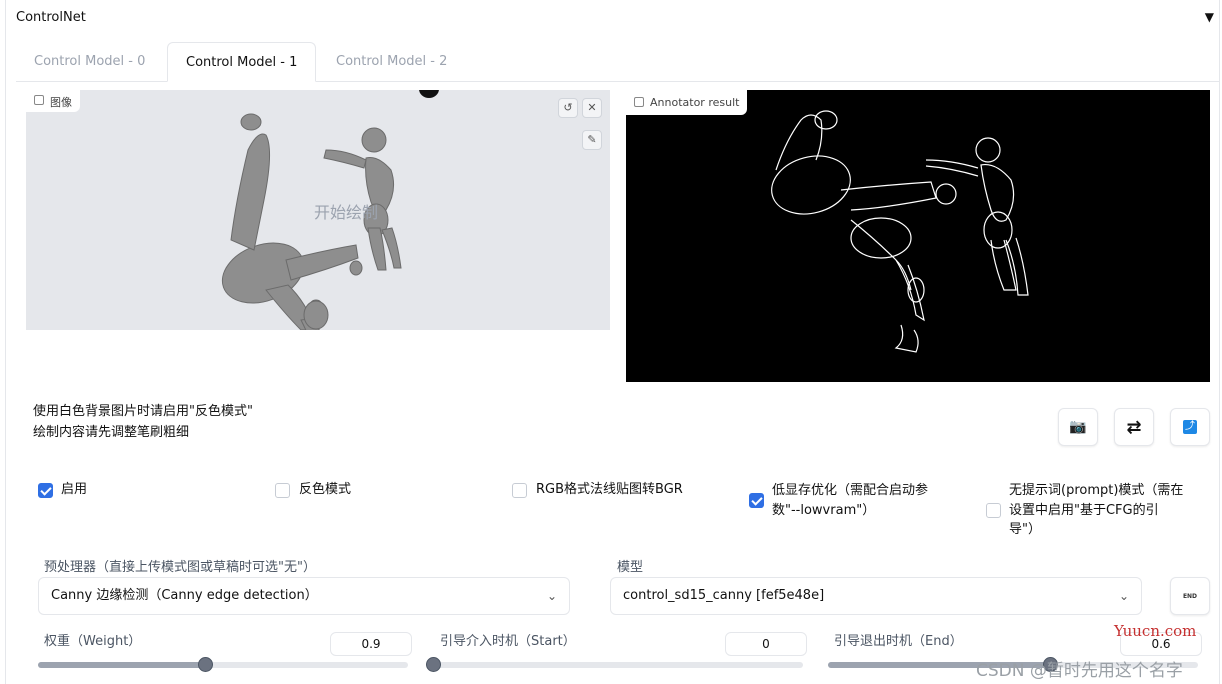 The image size is (1222, 684). Describe the element at coordinates (850, 490) in the screenshot. I see `low-vram-label-line1: 低显存优化（需配合启动参` at that location.